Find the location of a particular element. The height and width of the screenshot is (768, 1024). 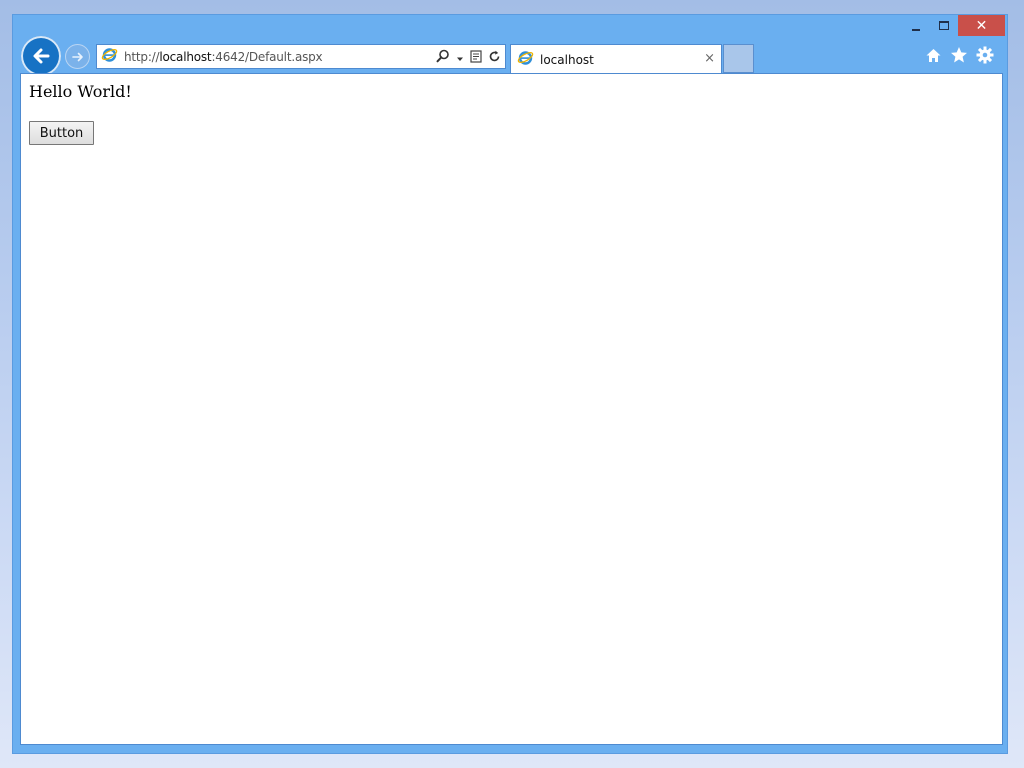

dropdown-button is located at coordinates (460, 57).